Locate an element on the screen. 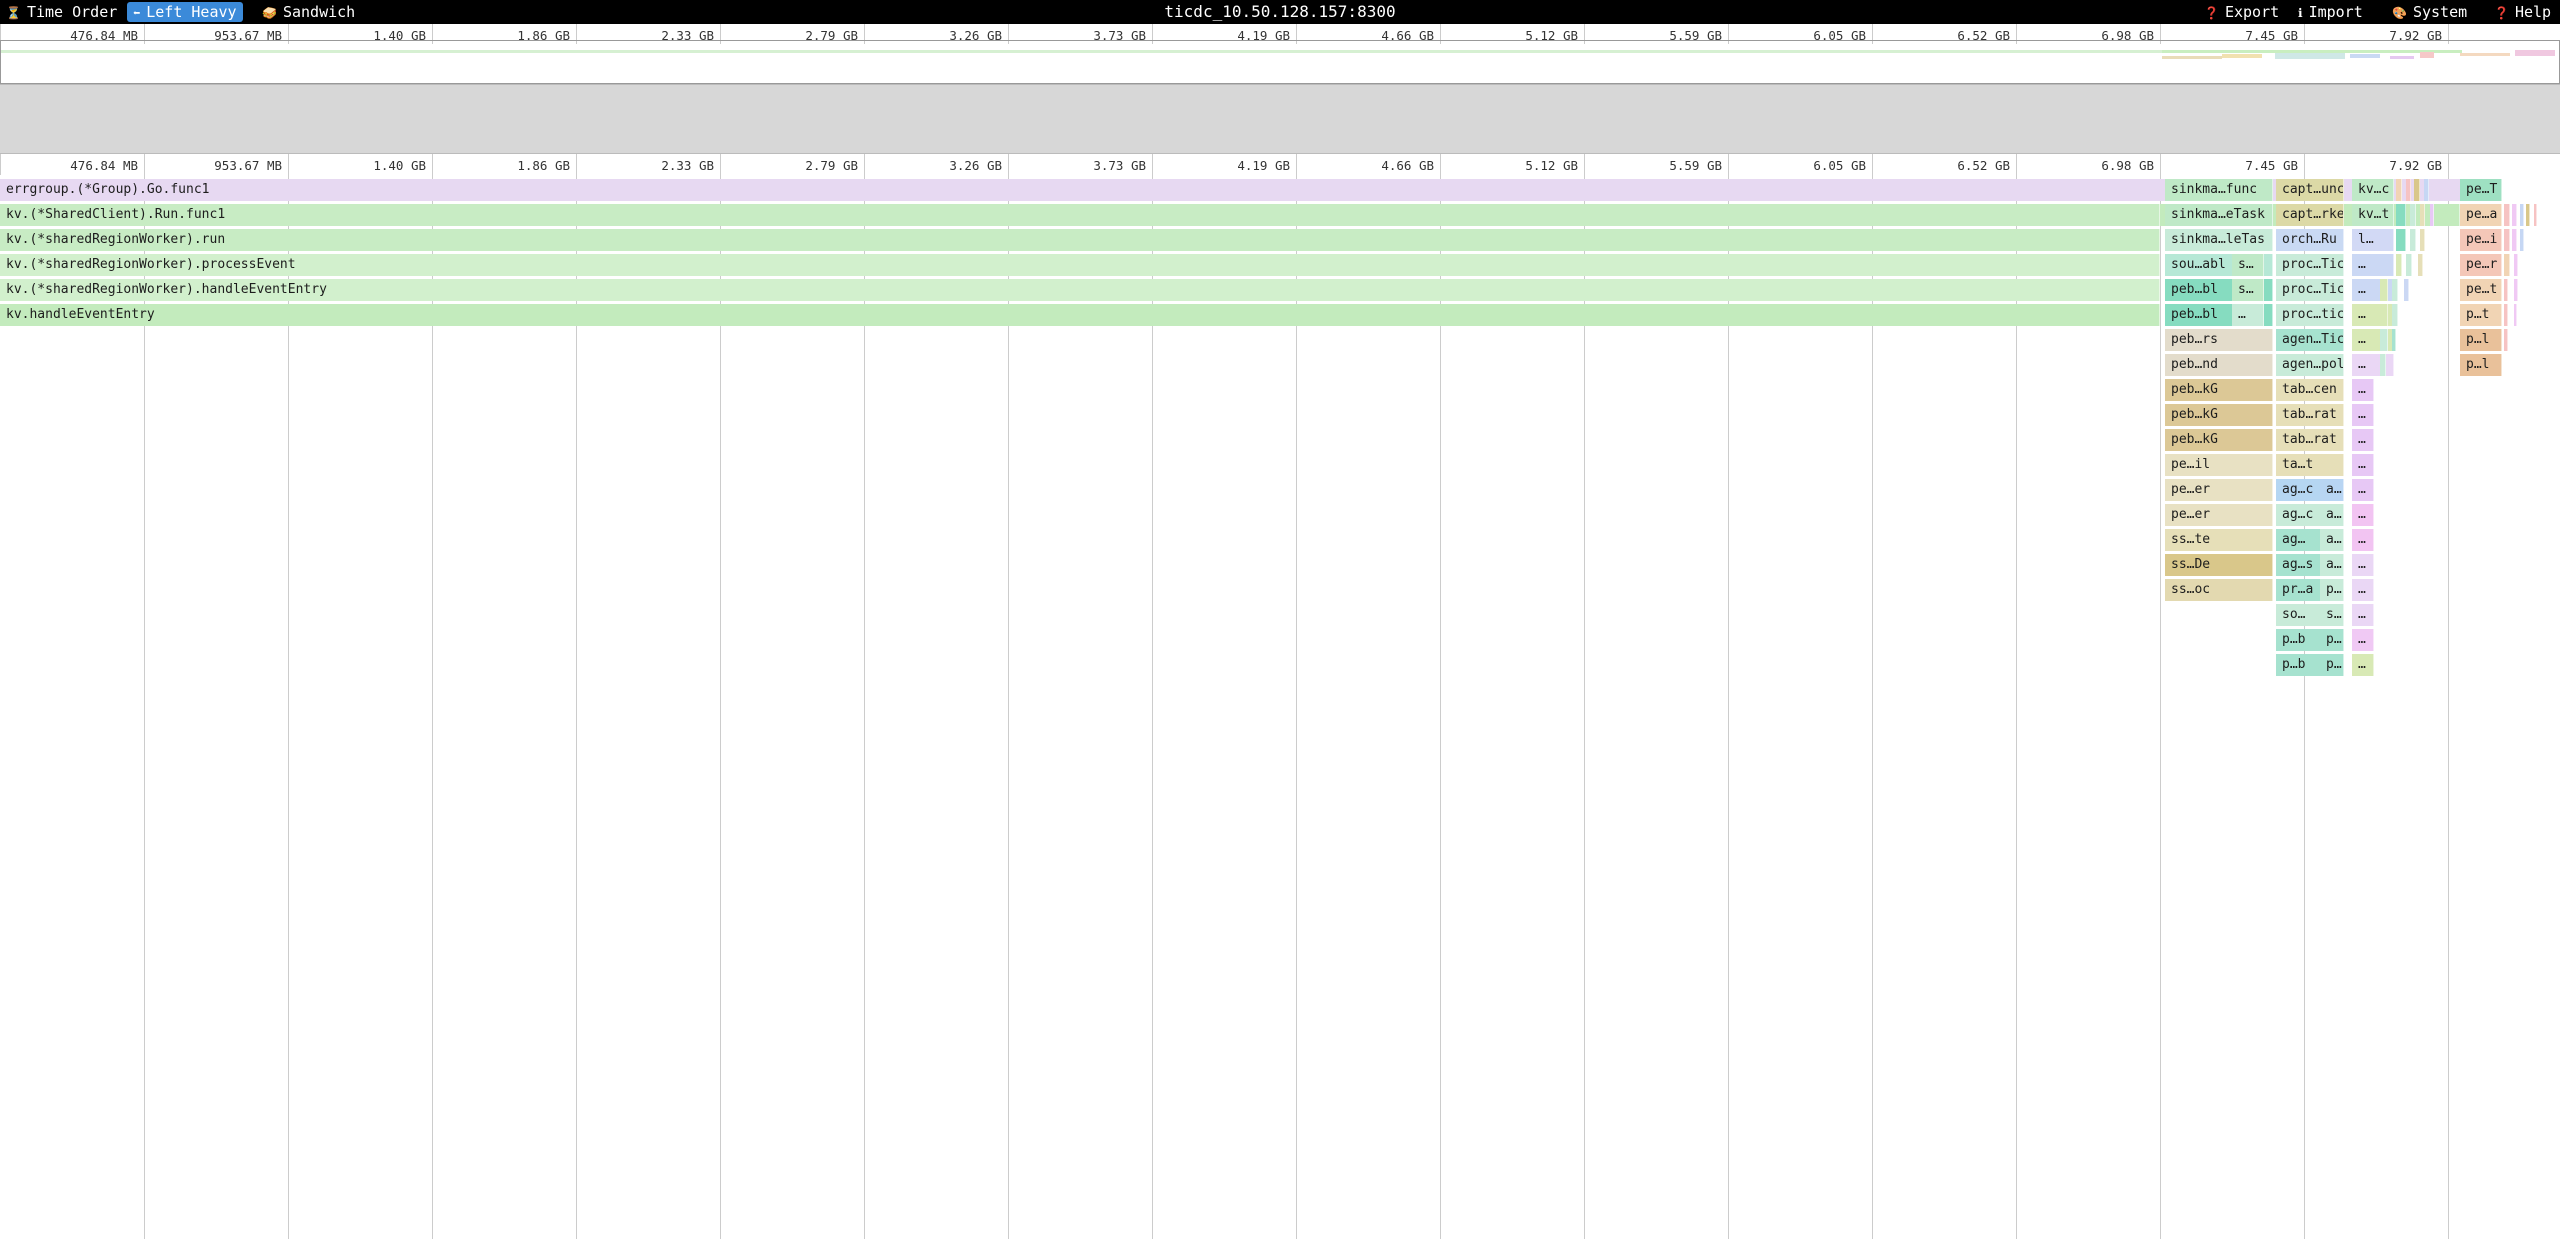  flame-frame: orch…Ru is located at coordinates (2310, 240).